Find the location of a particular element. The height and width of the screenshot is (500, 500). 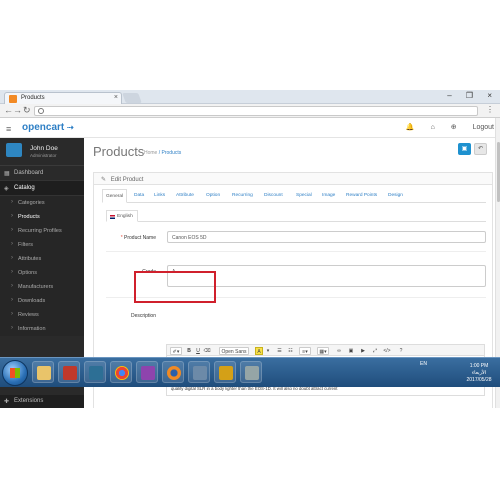

logout-link: Logout is located at coordinates (483, 127).